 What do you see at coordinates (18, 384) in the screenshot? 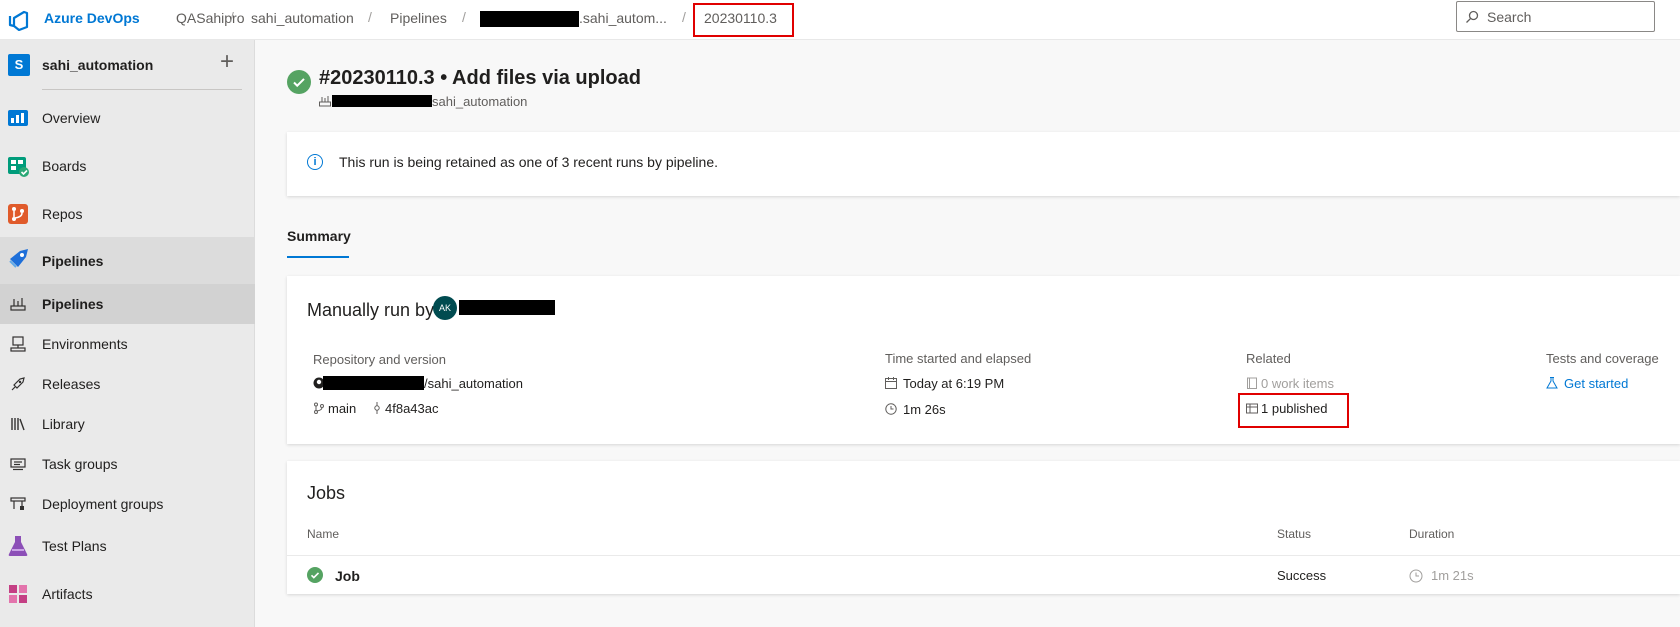
I see `releases-icon` at bounding box center [18, 384].